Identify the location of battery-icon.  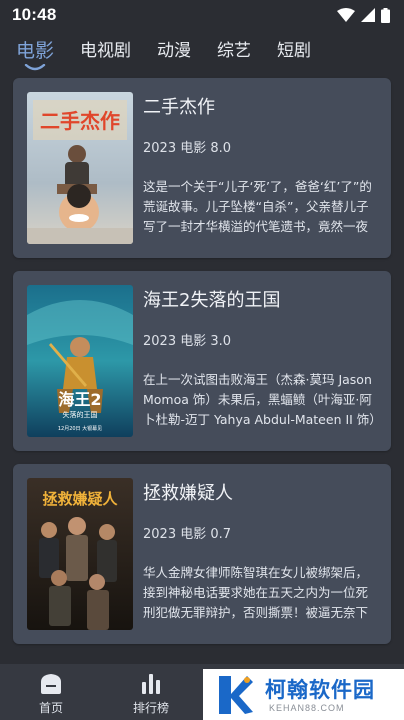
(385, 15).